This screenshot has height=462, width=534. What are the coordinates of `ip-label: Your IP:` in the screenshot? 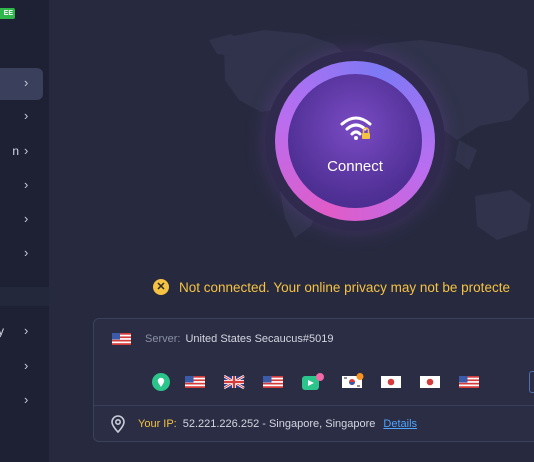 It's located at (157, 424).